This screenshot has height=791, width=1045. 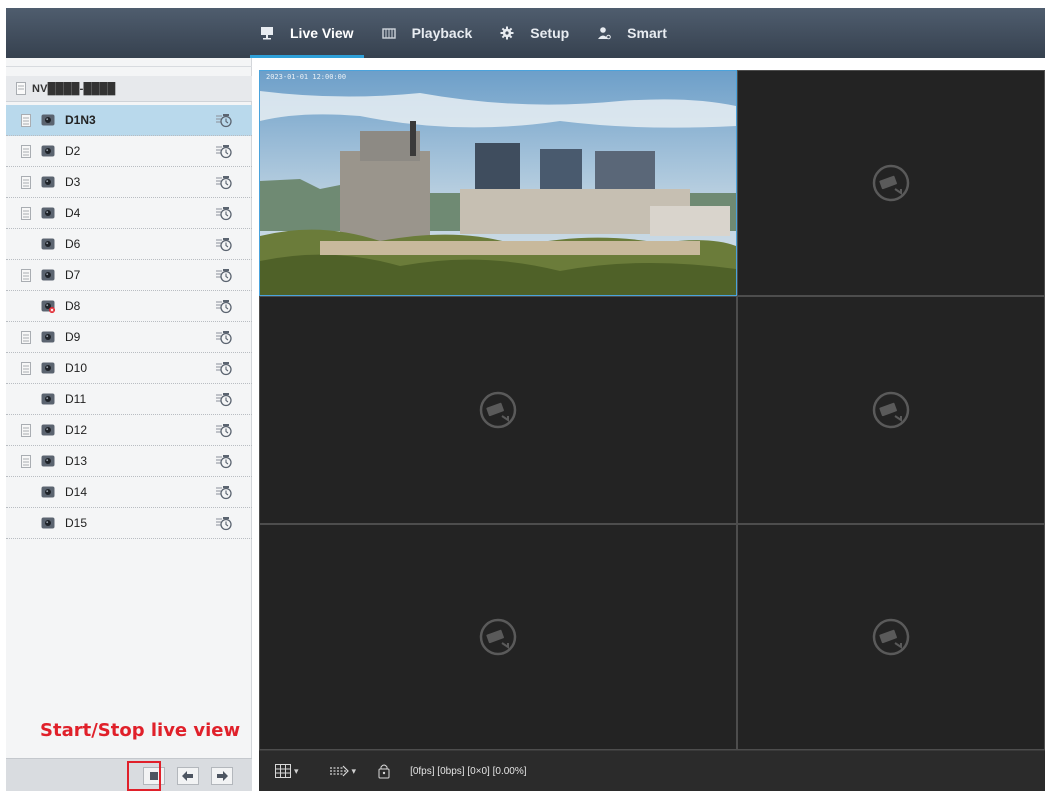 I want to click on camera-row: D14, so click(x=129, y=492).